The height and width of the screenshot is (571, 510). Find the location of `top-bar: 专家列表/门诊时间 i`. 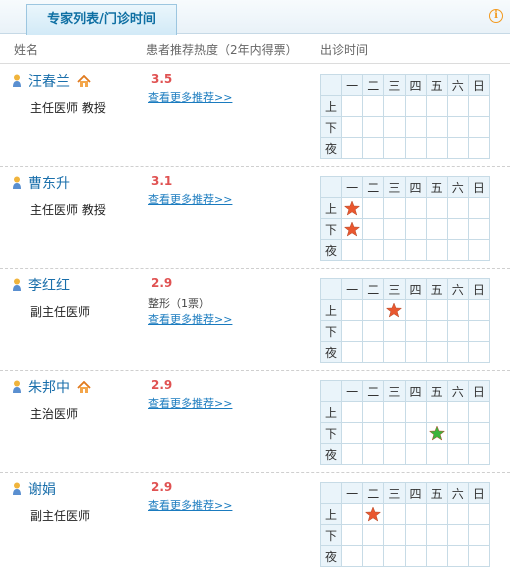

top-bar: 专家列表/门诊时间 i is located at coordinates (255, 17).